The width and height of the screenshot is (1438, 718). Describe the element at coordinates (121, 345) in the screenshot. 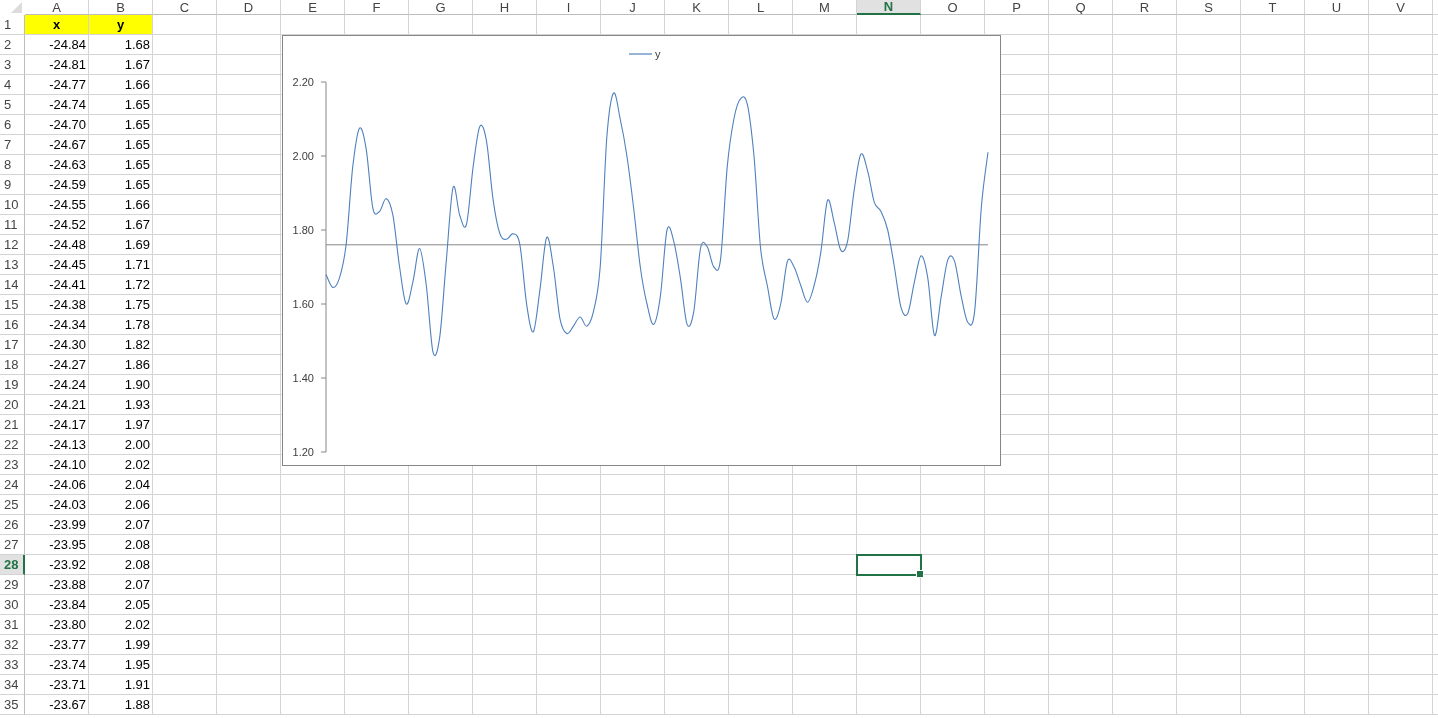

I see `table-cell: 1.82` at that location.